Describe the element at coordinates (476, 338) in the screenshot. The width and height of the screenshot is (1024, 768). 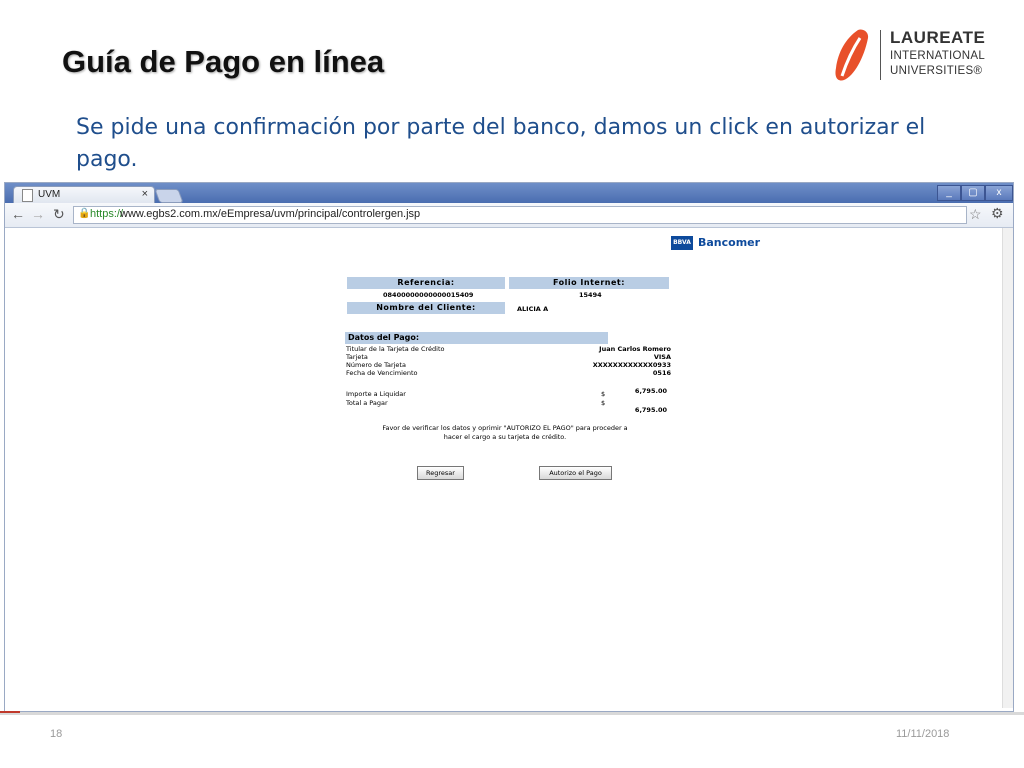
I see `datos-pago-header: Datos del Pago:` at that location.